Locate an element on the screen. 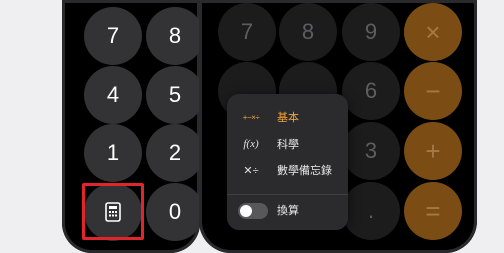  menu-item-basic: +−×÷ 基本 is located at coordinates (287, 117).